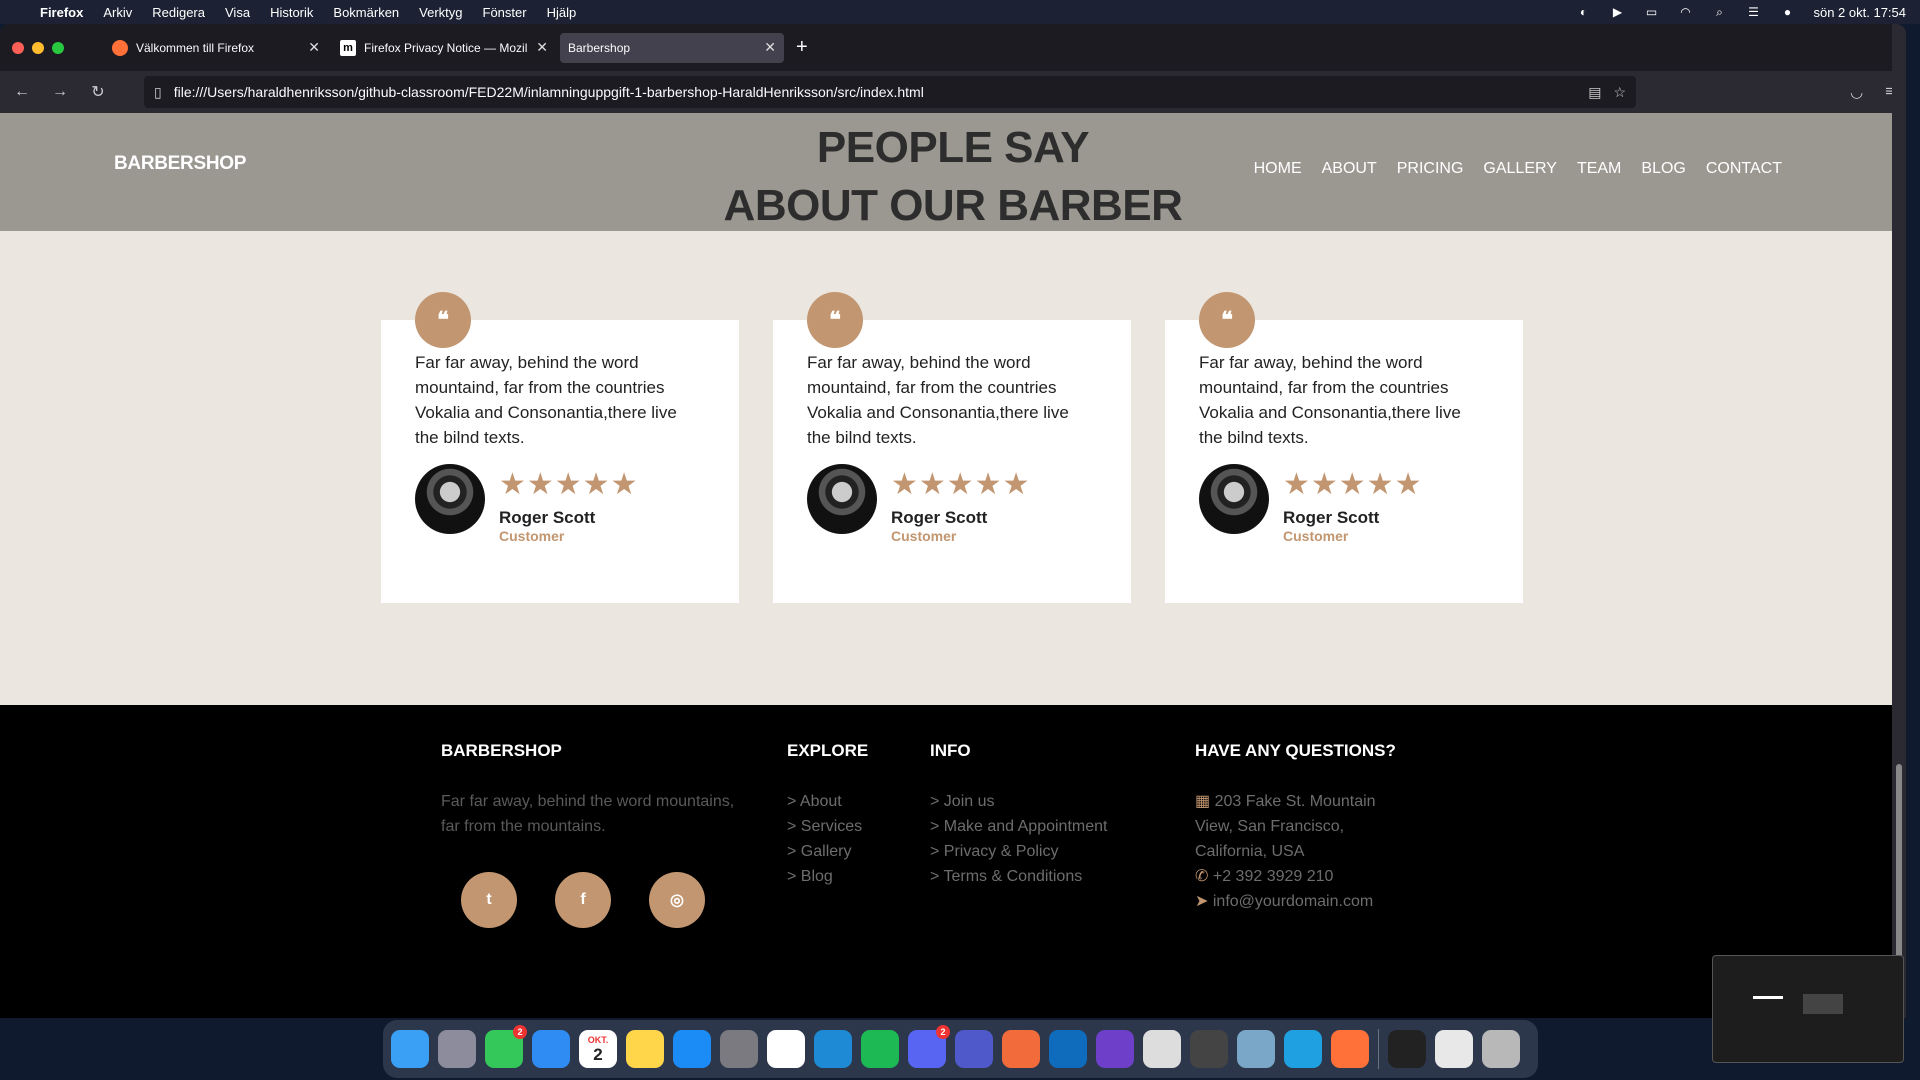 The width and height of the screenshot is (1920, 1080). What do you see at coordinates (583, 900) in the screenshot?
I see `facebook-icon: f` at bounding box center [583, 900].